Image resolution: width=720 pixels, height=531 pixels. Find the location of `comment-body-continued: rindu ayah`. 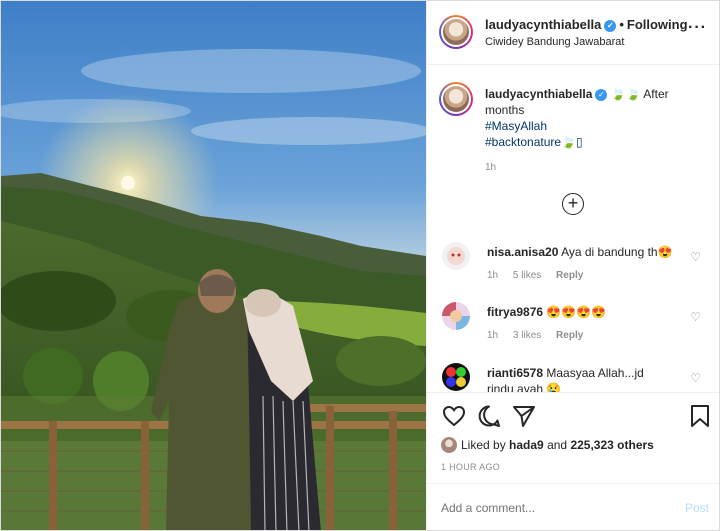

comment-body-continued: rindu ayah is located at coordinates (515, 387).